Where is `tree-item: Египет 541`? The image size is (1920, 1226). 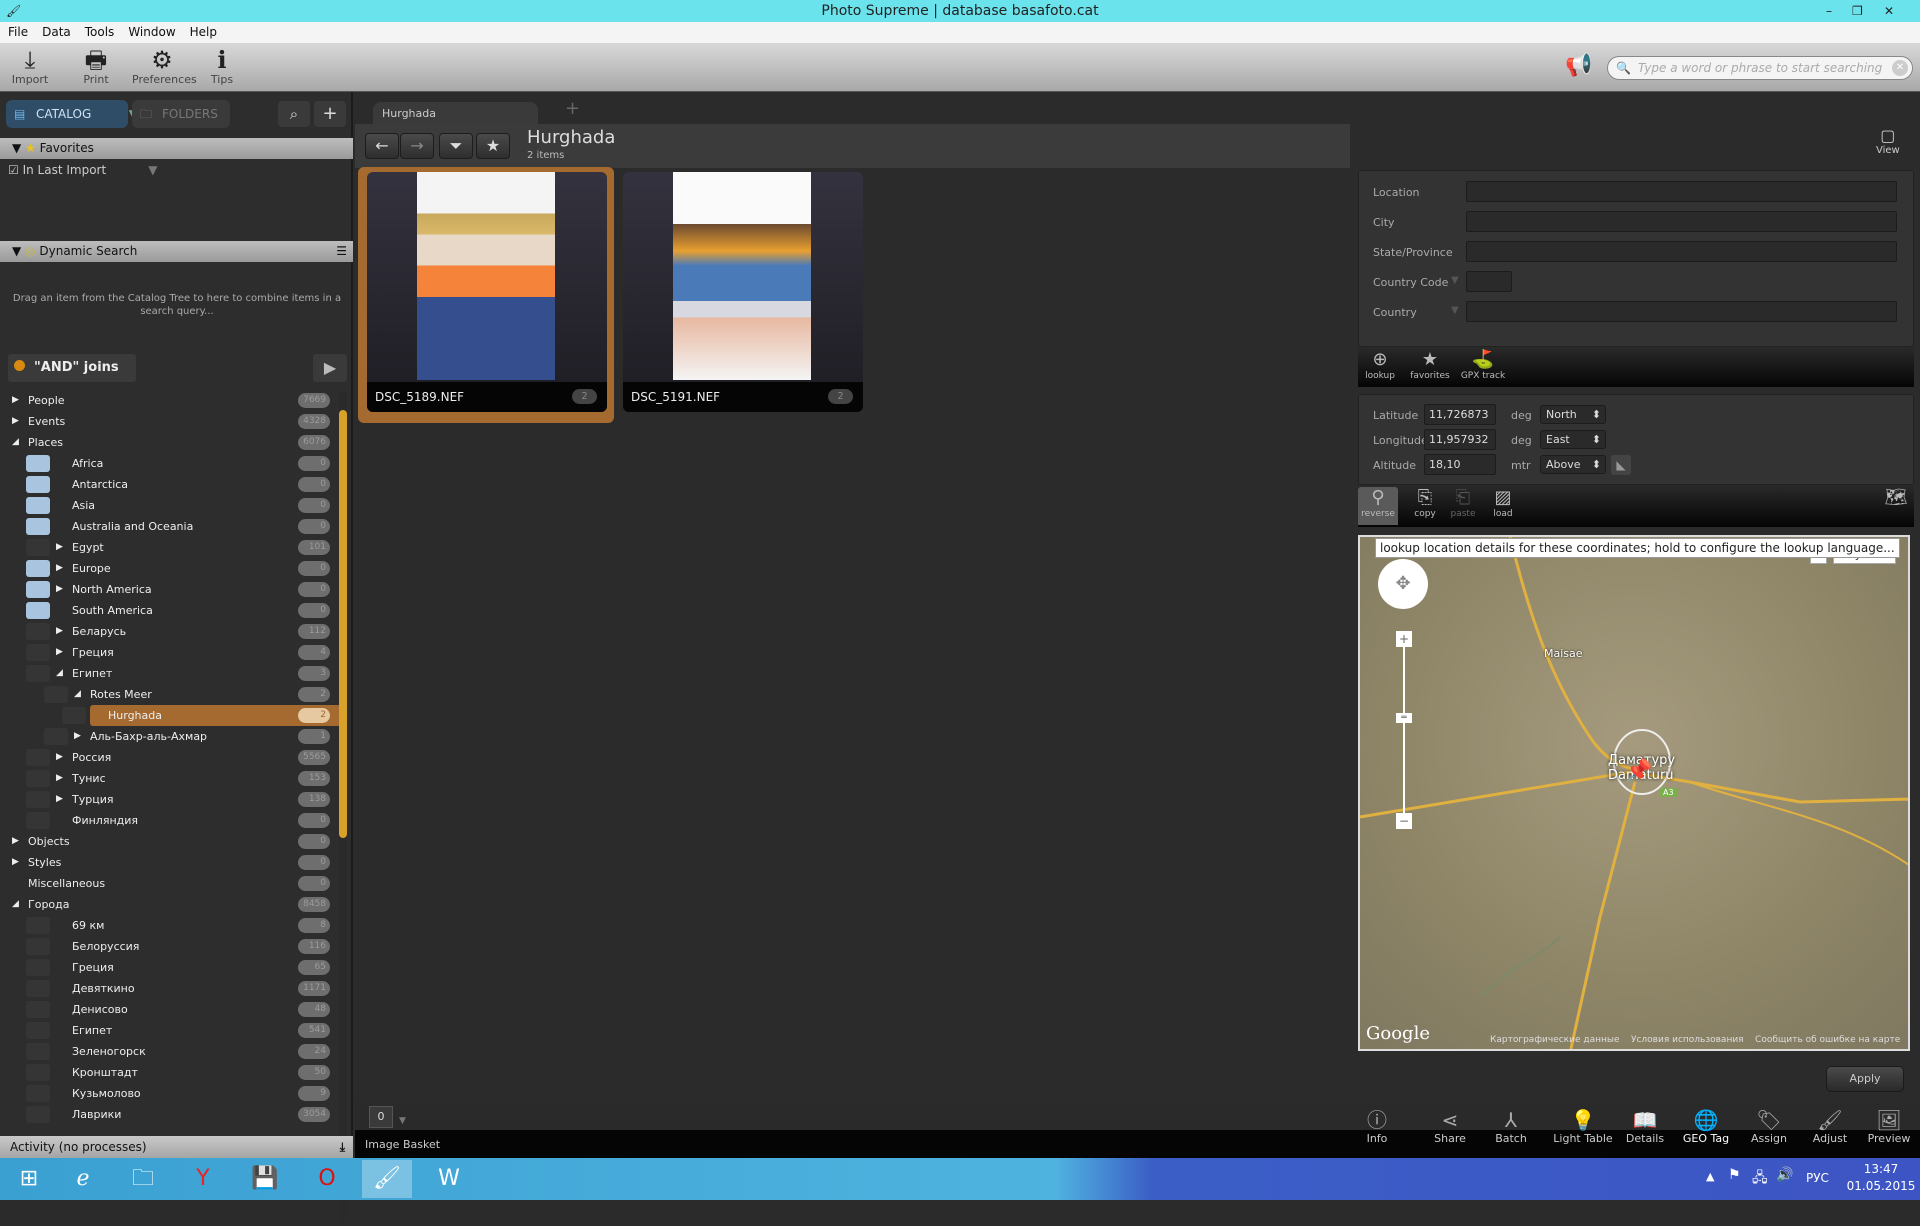 tree-item: Египет 541 is located at coordinates (171, 1030).